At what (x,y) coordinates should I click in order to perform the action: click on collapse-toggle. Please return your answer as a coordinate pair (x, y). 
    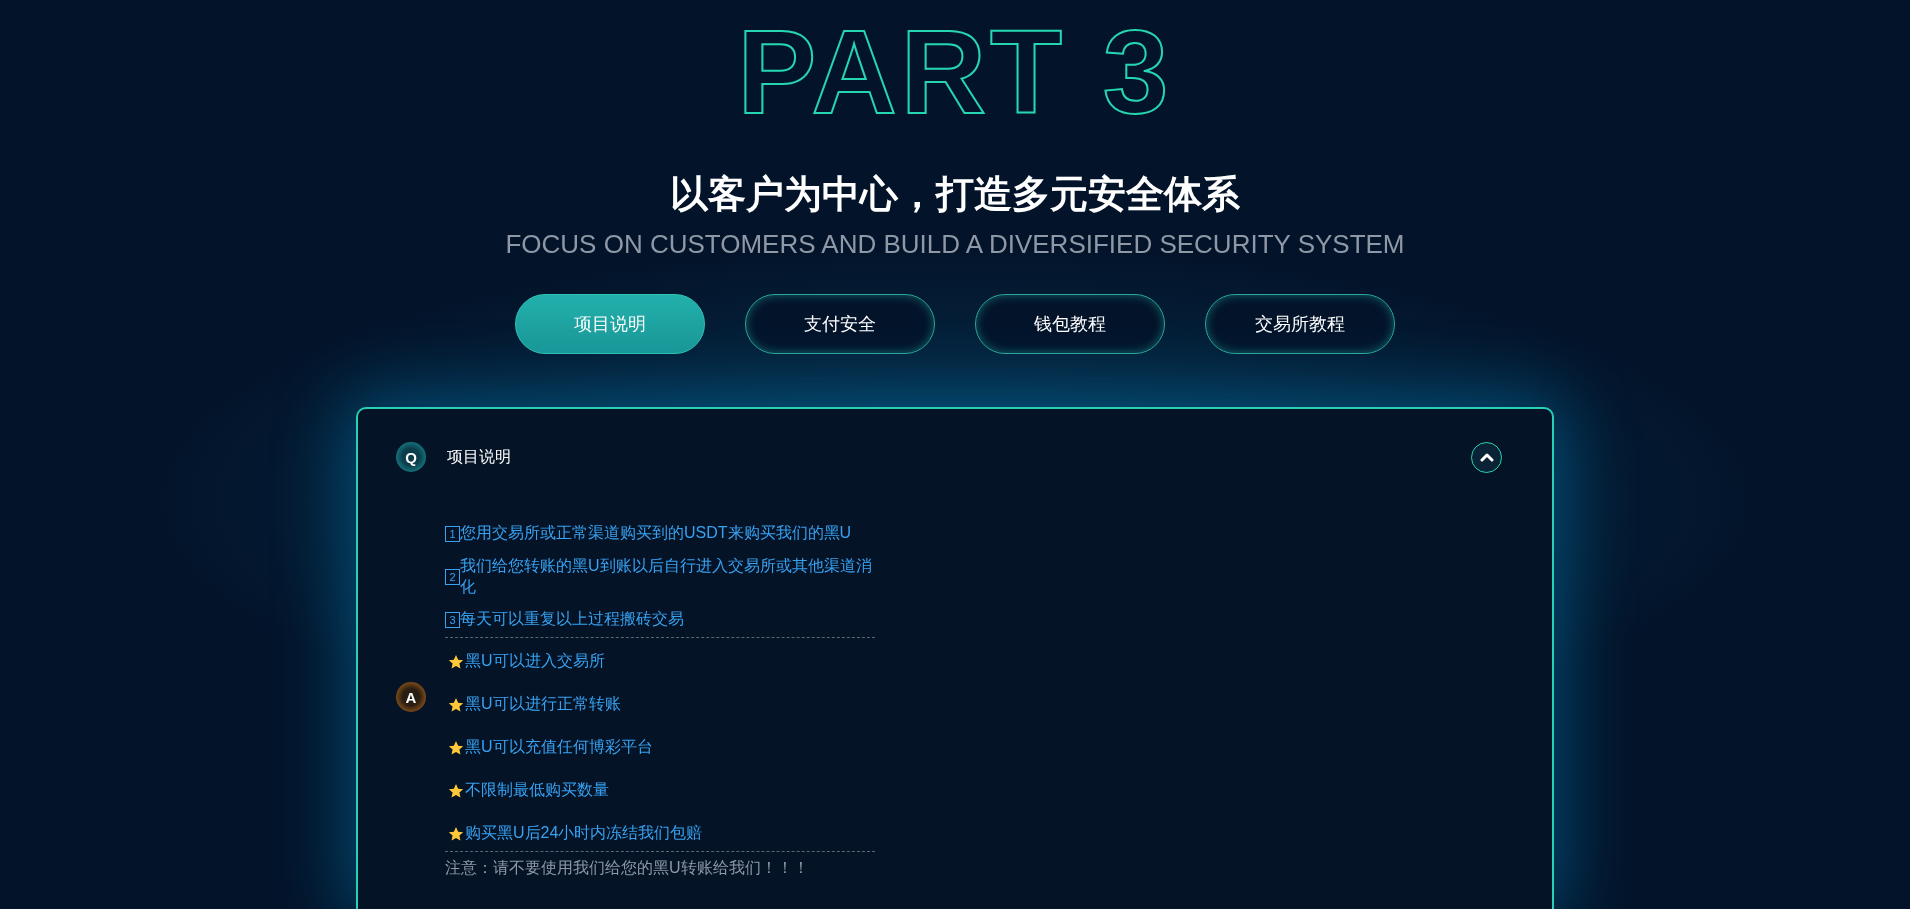
    Looking at the image, I should click on (1486, 457).